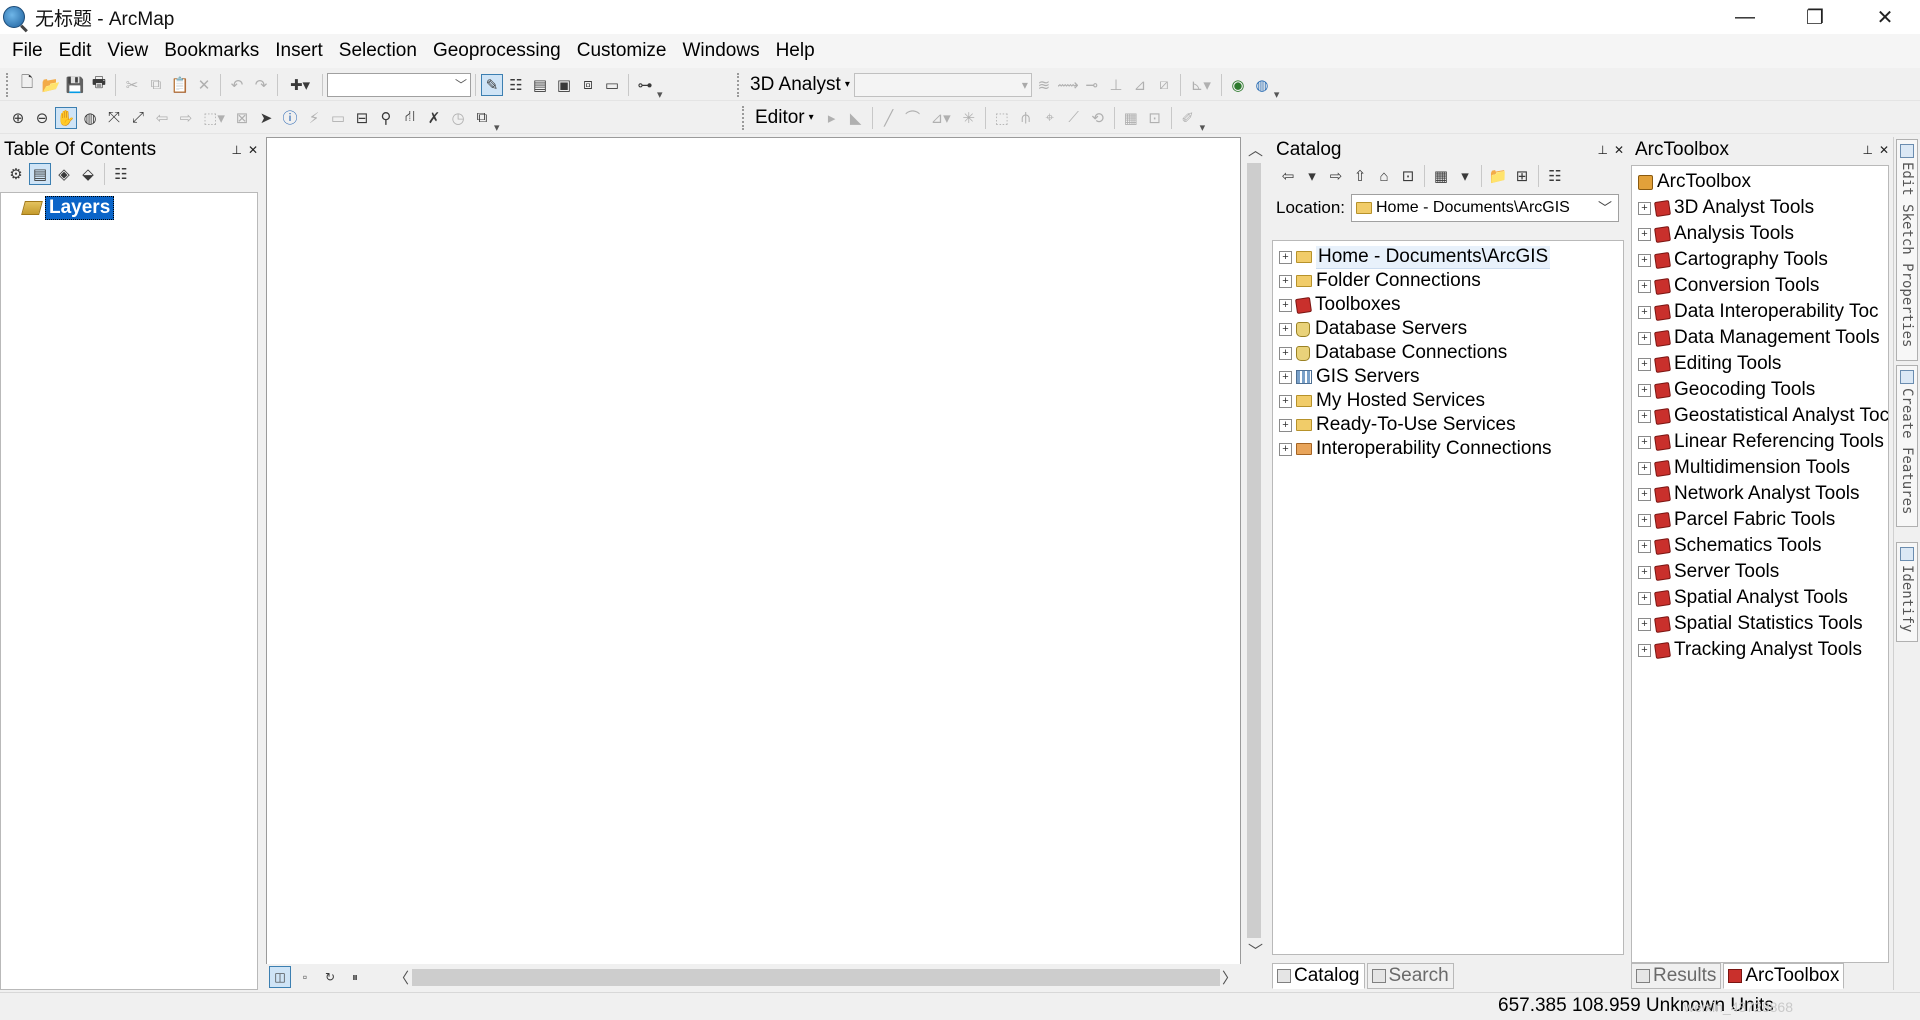  What do you see at coordinates (80, 208) in the screenshot?
I see `layers-label: Layers` at bounding box center [80, 208].